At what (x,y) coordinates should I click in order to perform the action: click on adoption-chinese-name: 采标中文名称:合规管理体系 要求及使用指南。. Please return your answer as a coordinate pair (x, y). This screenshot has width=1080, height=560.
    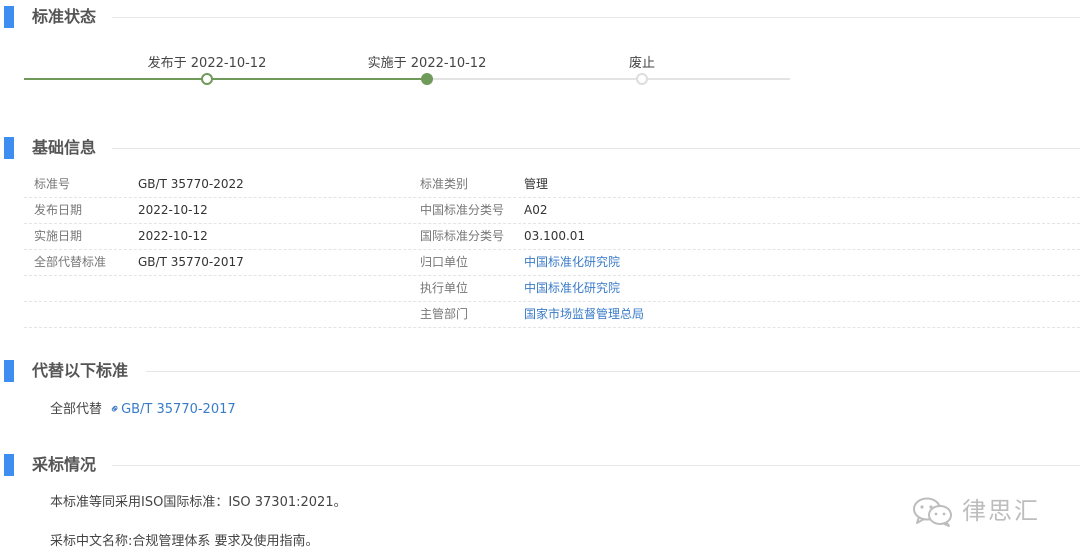
    Looking at the image, I should click on (184, 541).